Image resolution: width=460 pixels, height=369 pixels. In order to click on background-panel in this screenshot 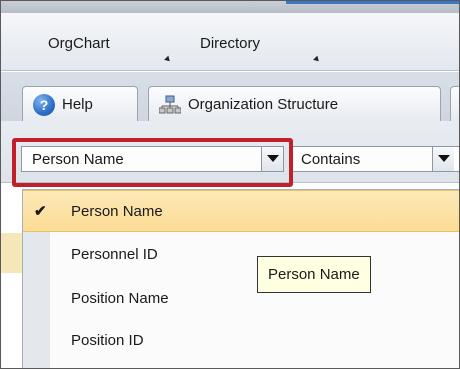, I will do `click(11, 300)`.